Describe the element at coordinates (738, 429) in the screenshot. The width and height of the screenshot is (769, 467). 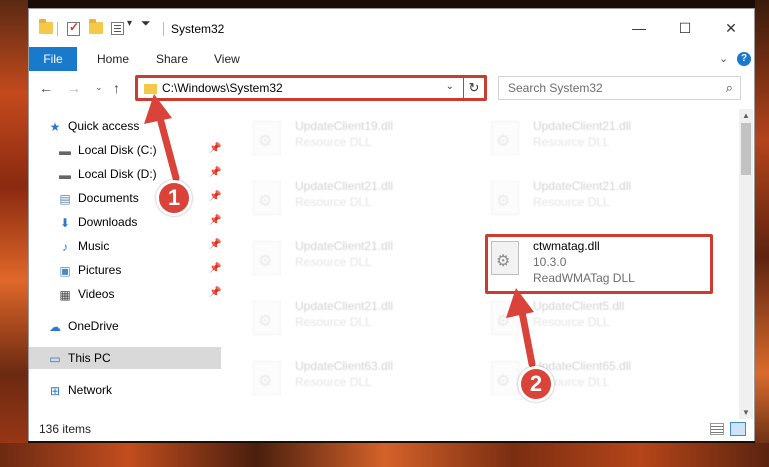
I see `large-icons-view-icon` at that location.